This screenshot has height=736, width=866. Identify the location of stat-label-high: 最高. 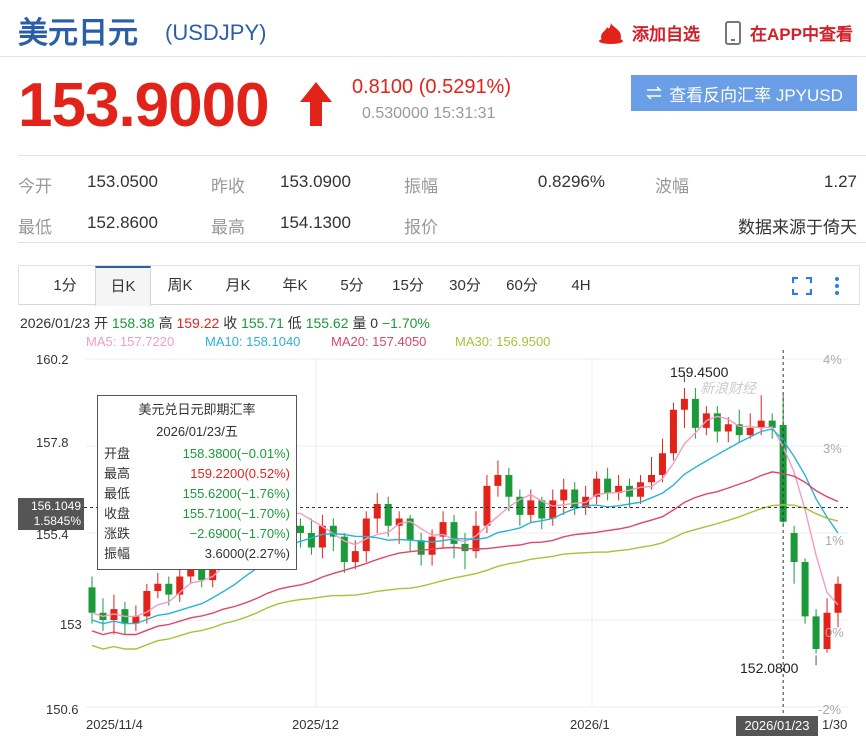
(228, 227).